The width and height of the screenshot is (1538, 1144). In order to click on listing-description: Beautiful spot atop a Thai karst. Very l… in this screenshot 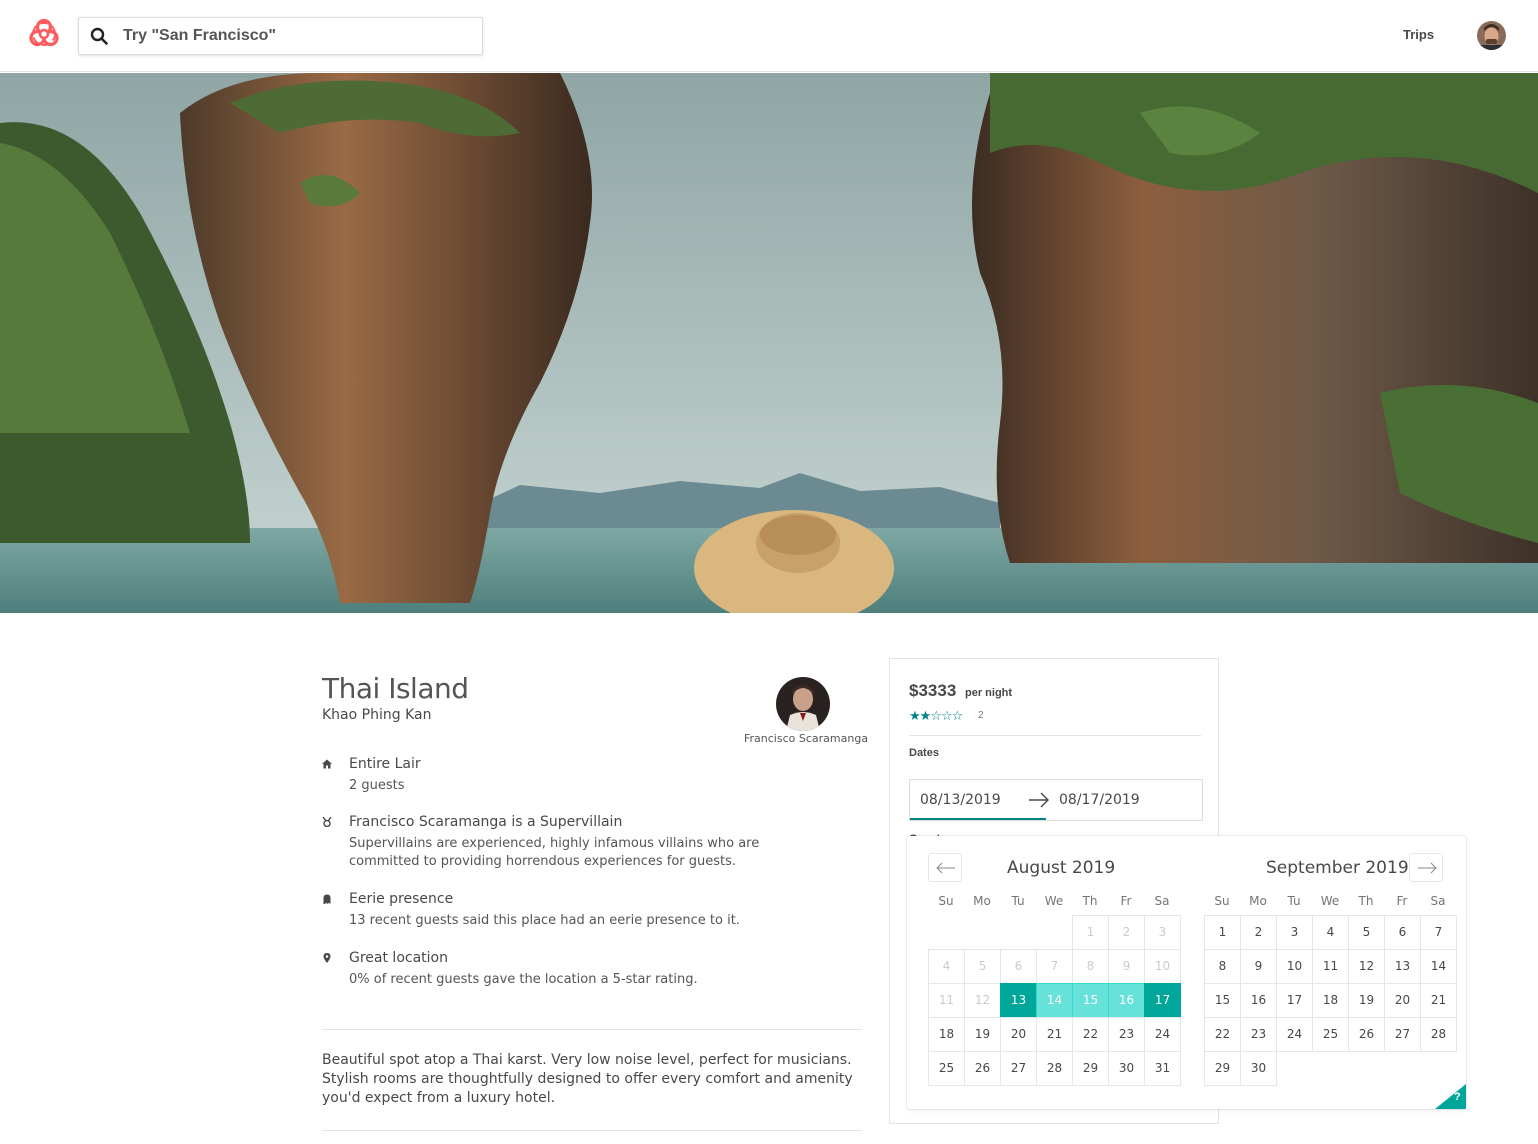, I will do `click(587, 1079)`.